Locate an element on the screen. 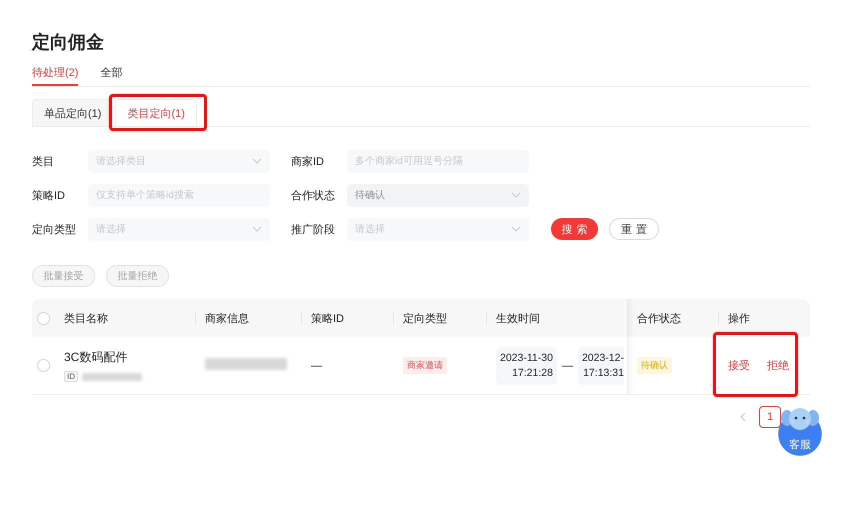 Image resolution: width=843 pixels, height=513 pixels. date-time: 2023-11-30 17:21:28 is located at coordinates (526, 365).